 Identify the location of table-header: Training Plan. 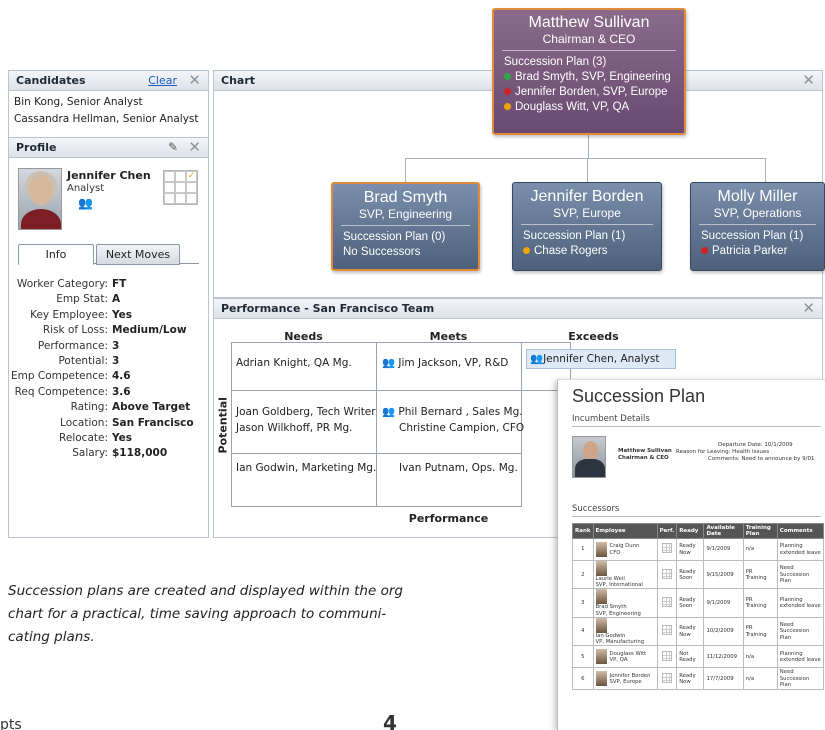
(760, 531).